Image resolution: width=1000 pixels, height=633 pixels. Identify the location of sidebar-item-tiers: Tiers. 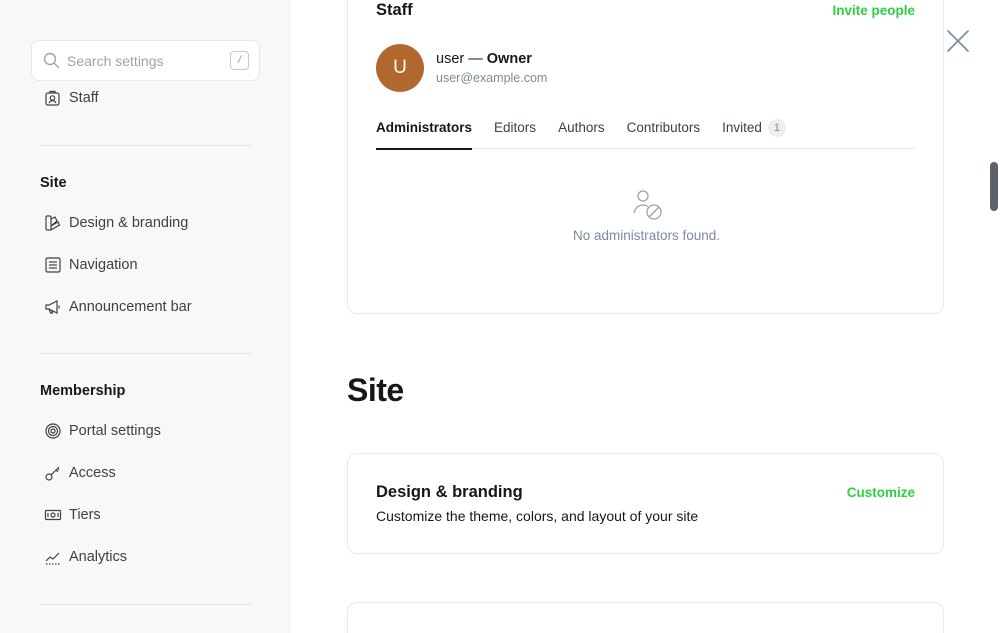
(72, 515).